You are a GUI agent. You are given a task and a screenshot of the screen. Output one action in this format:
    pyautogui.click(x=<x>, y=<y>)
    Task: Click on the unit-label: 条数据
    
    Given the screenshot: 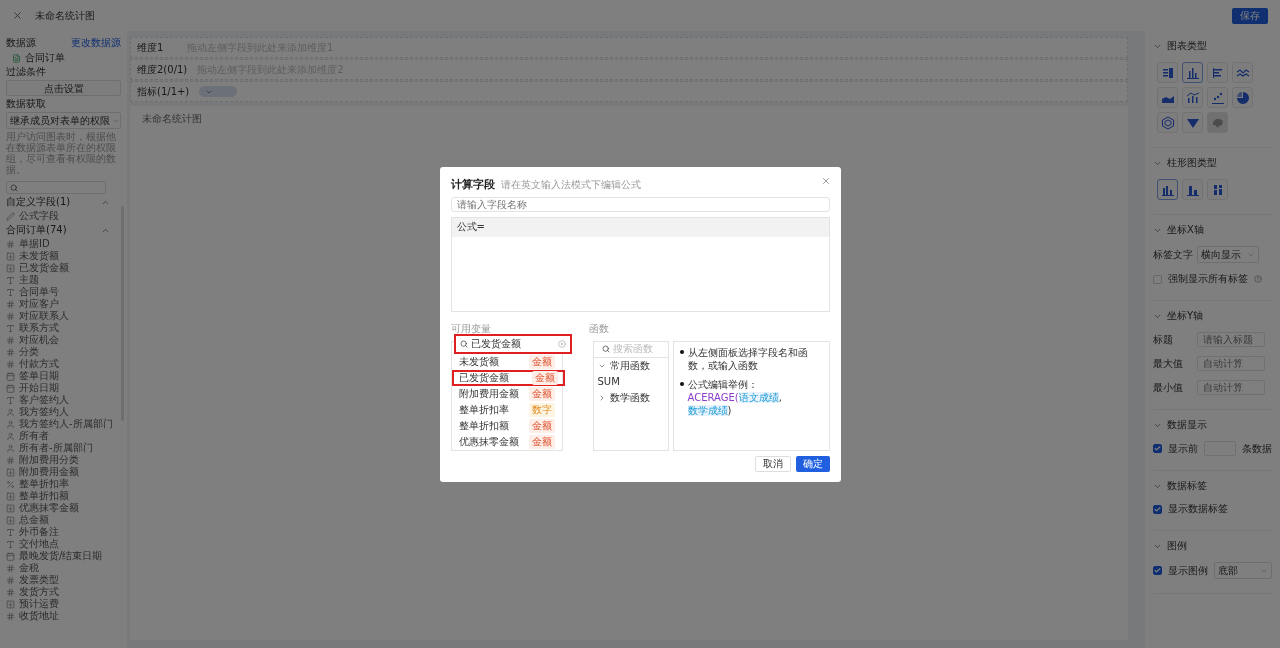 What is the action you would take?
    pyautogui.click(x=1257, y=448)
    